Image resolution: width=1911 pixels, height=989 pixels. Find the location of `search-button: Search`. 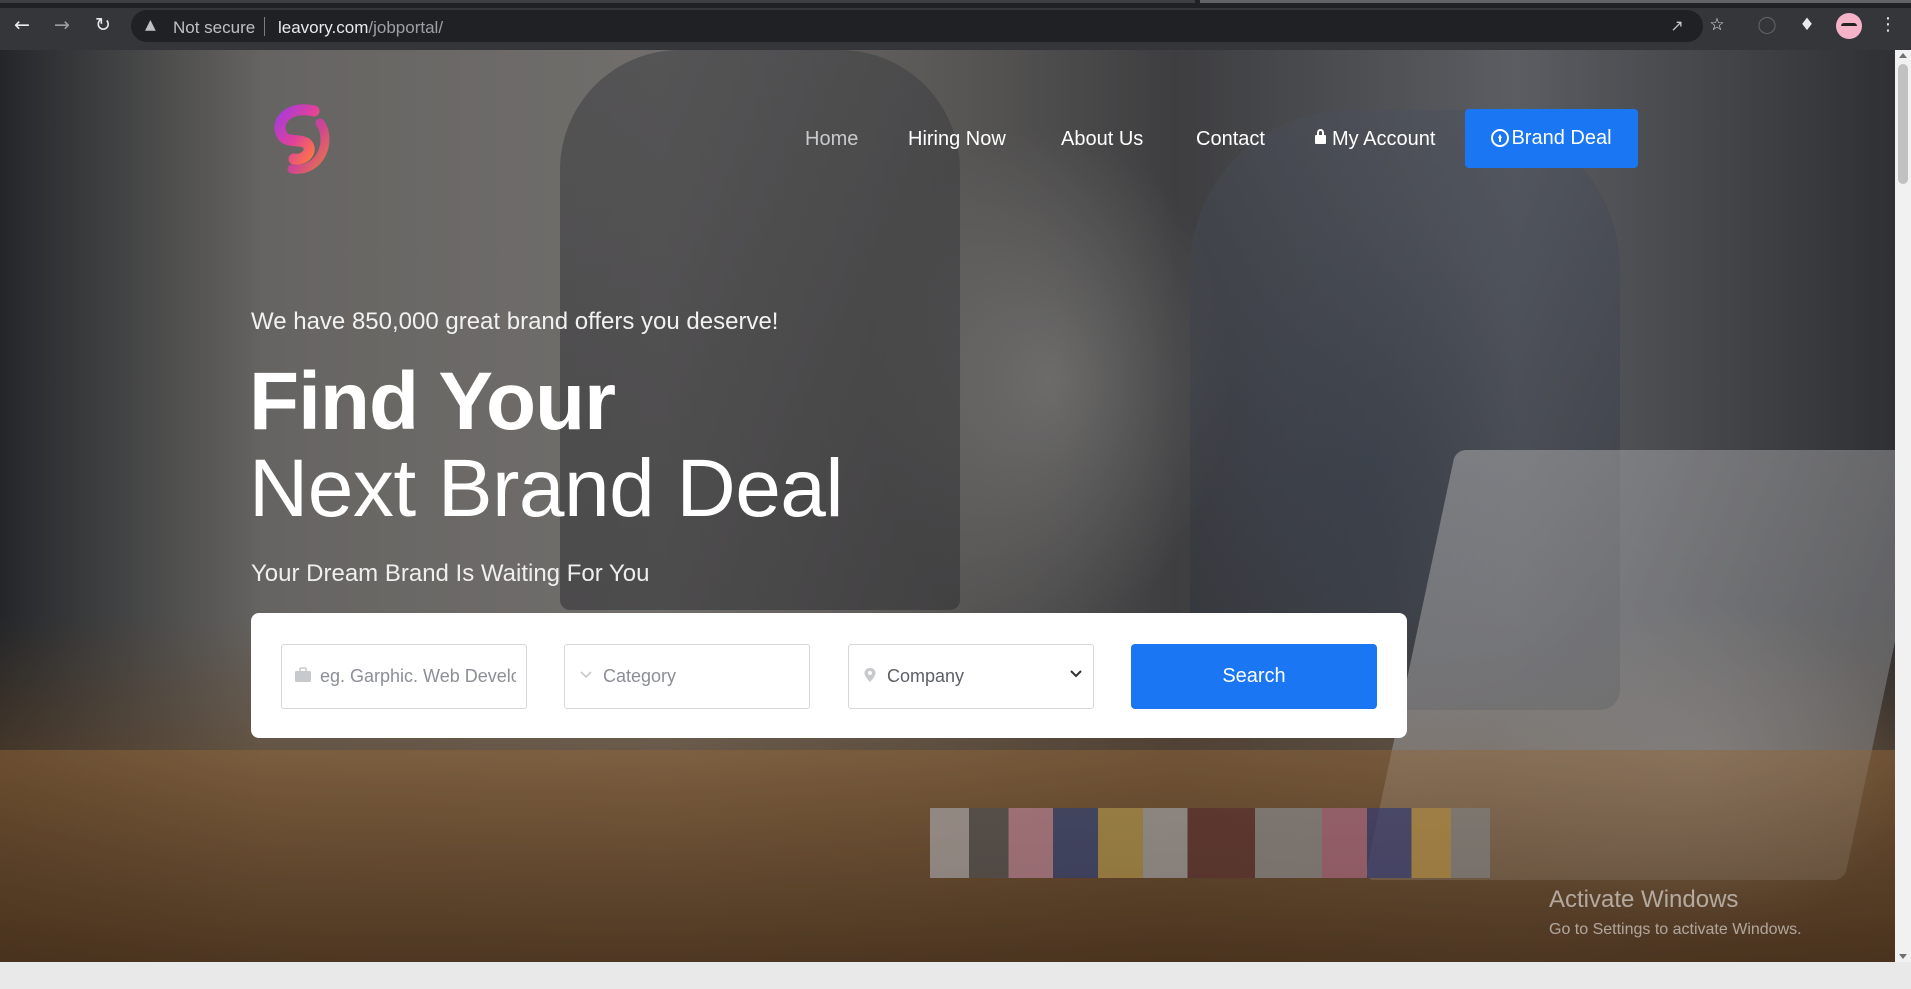

search-button: Search is located at coordinates (1254, 676).